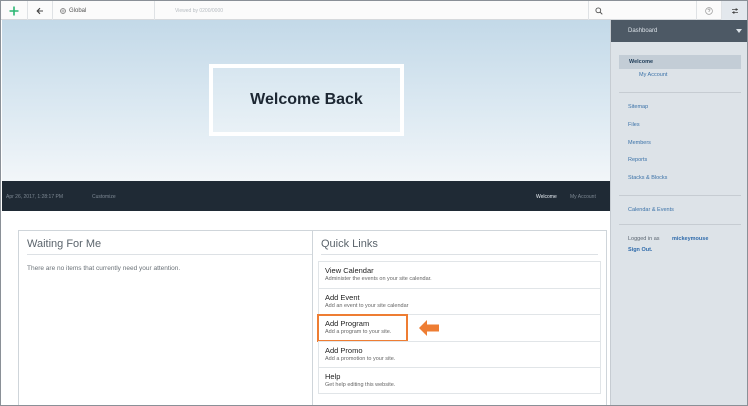 Image resolution: width=748 pixels, height=406 pixels. I want to click on quick-links-title: Quick Links, so click(349, 244).